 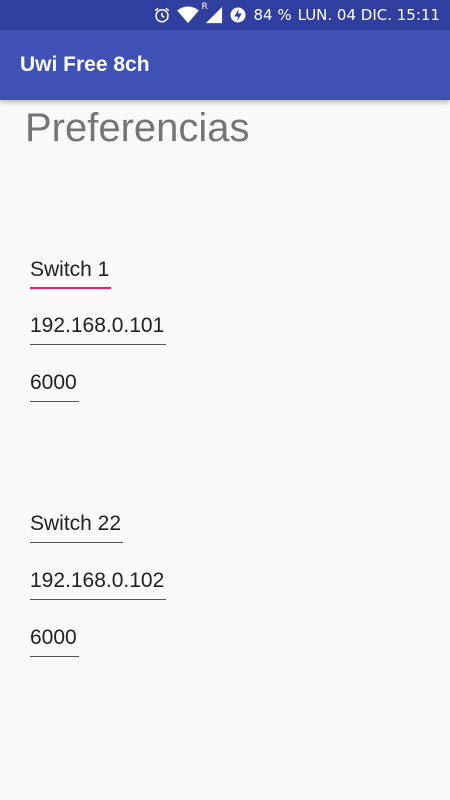 I want to click on switch-1-ip-field: 192.168.0.101, so click(x=98, y=329).